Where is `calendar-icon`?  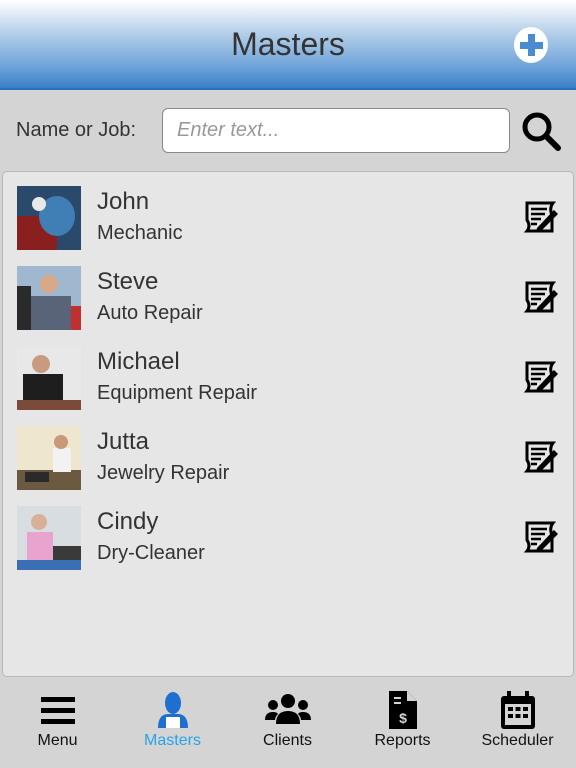
calendar-icon is located at coordinates (517, 710).